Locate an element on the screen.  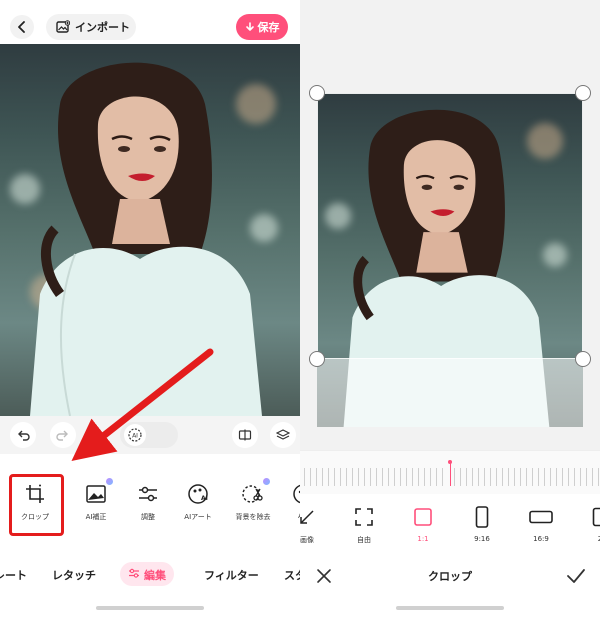
compare-icon is located at coordinates (245, 435).